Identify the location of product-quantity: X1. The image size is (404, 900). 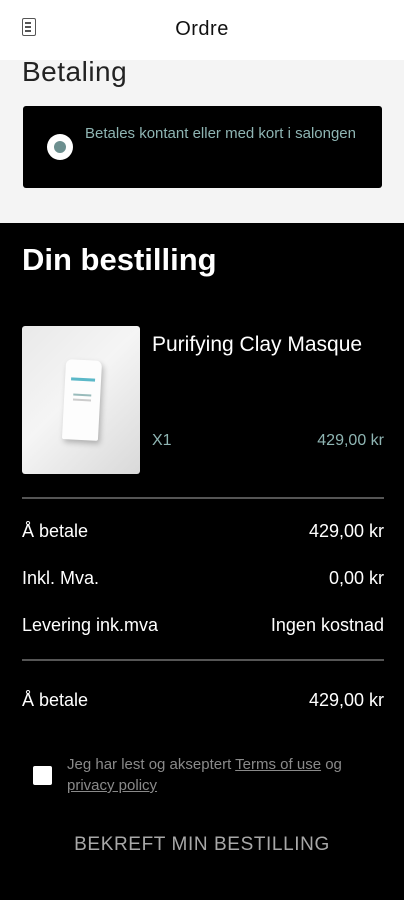
(162, 440).